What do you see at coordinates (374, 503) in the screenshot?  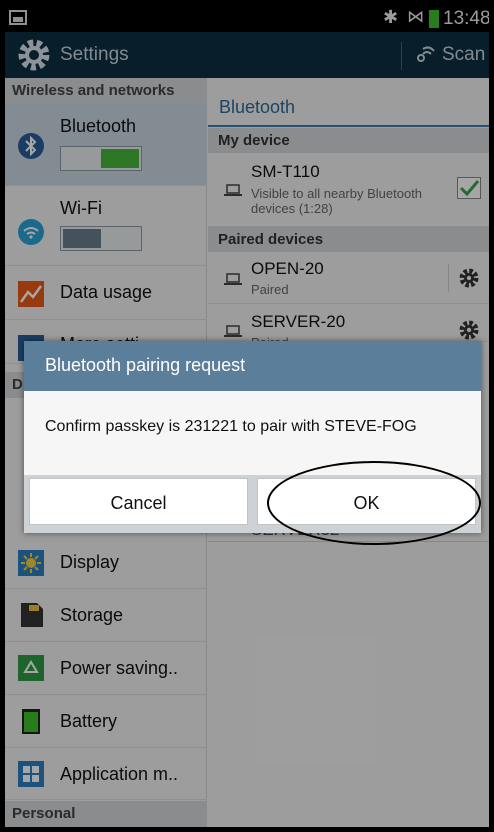 I see `annotation-circle` at bounding box center [374, 503].